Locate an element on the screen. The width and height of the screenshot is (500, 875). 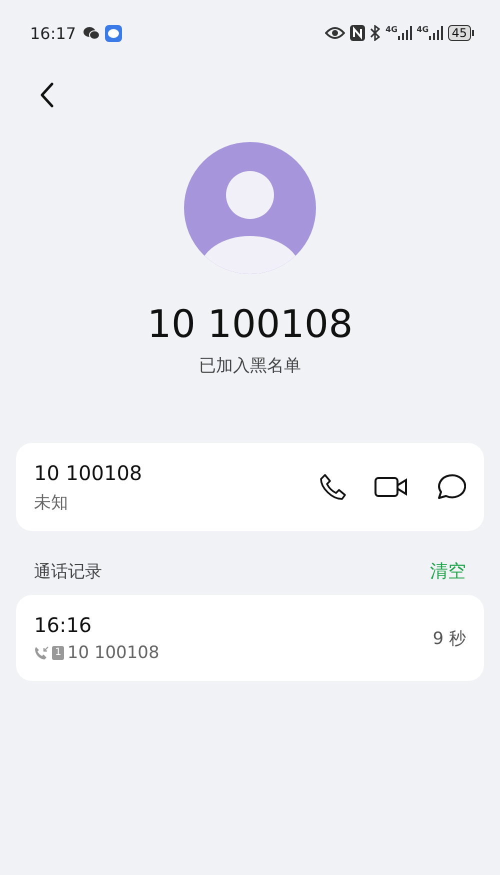
call-duration: 9 秒 is located at coordinates (449, 639).